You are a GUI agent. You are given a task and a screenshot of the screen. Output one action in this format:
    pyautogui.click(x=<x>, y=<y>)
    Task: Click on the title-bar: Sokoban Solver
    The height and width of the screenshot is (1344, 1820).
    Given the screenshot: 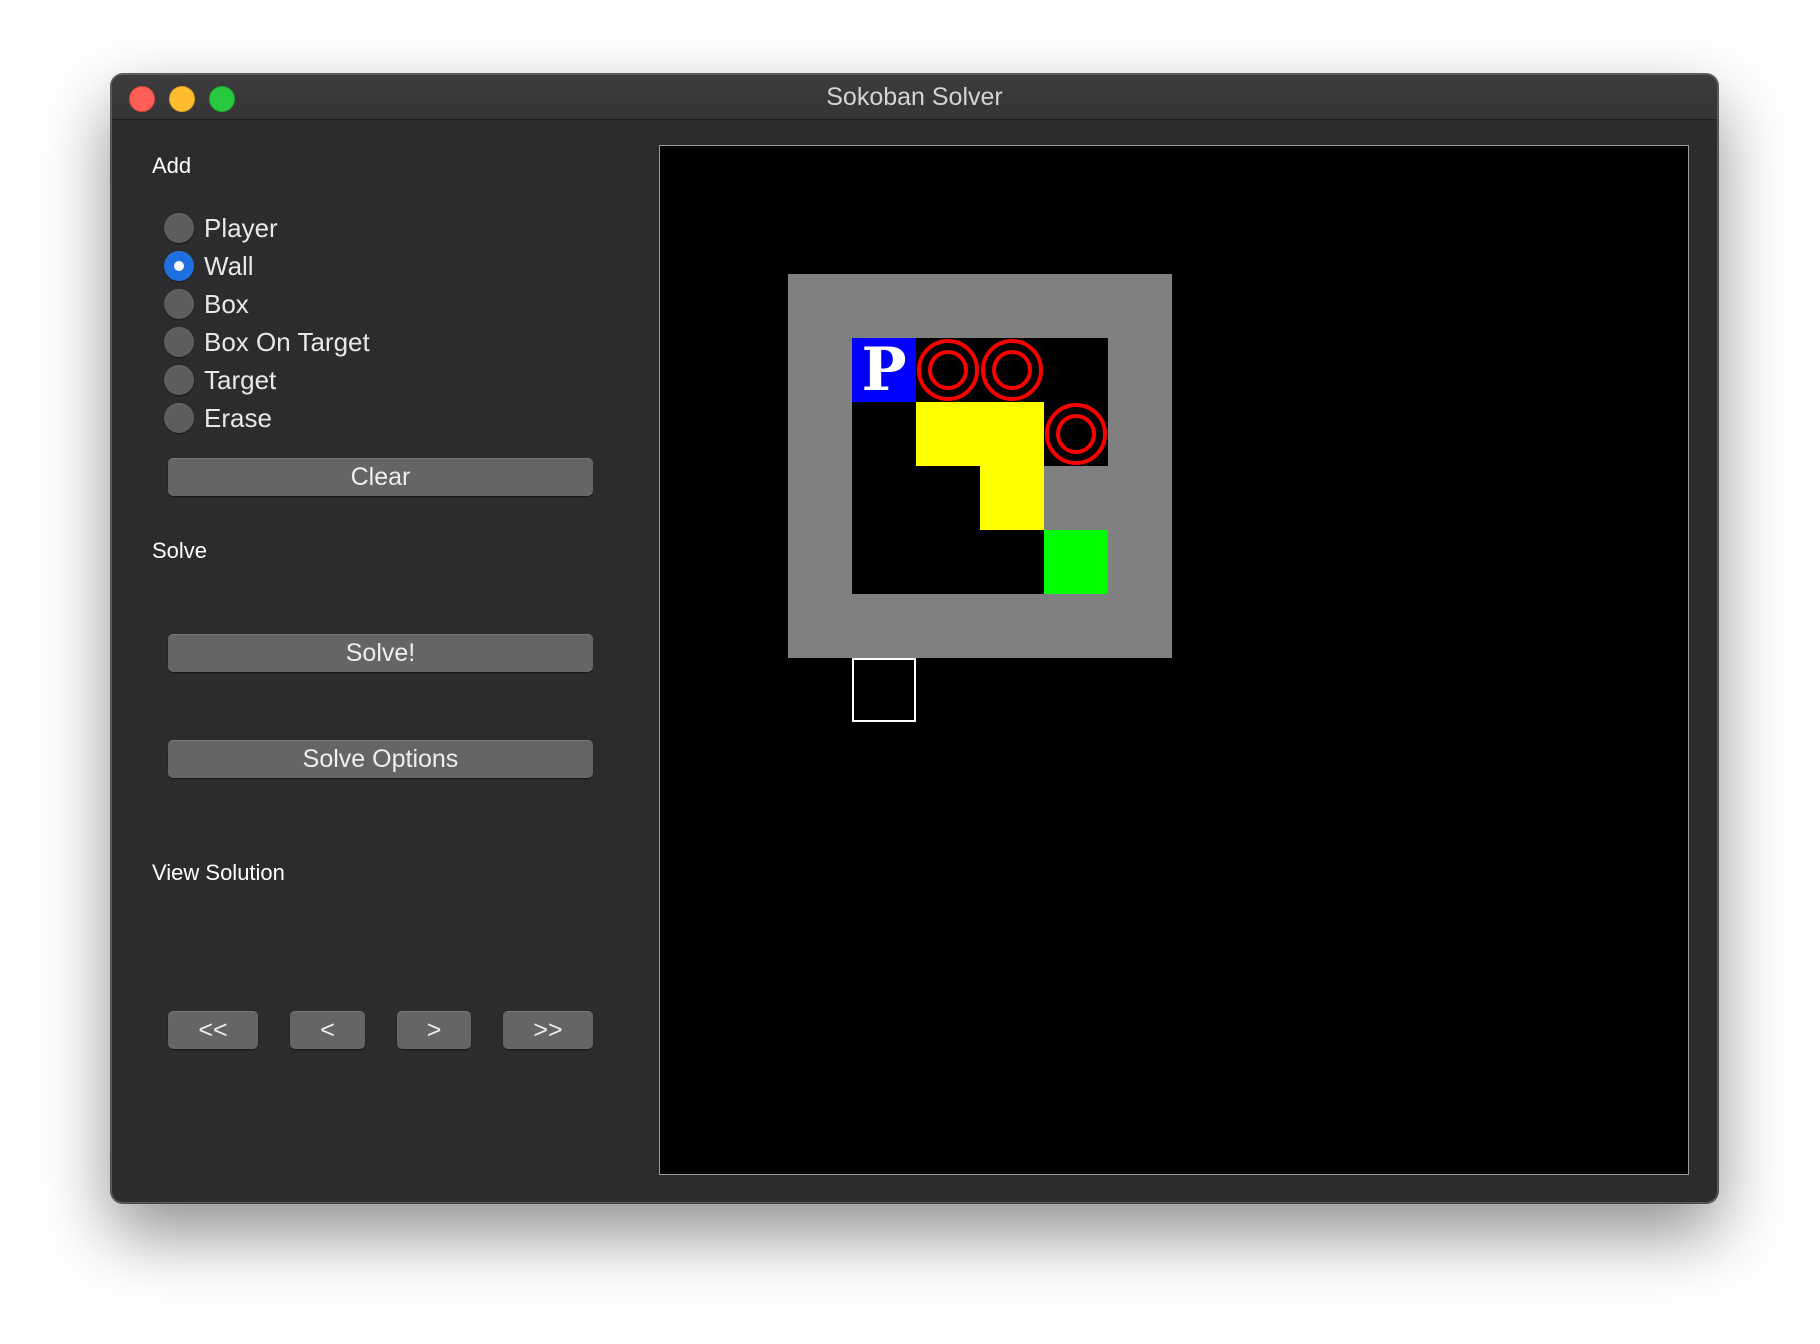 What is the action you would take?
    pyautogui.click(x=914, y=97)
    